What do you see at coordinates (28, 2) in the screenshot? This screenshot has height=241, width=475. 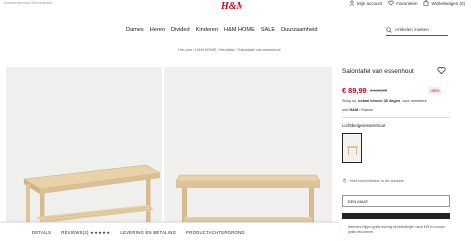 I see `top-links: Klantenservice Nieuwsbrief` at bounding box center [28, 2].